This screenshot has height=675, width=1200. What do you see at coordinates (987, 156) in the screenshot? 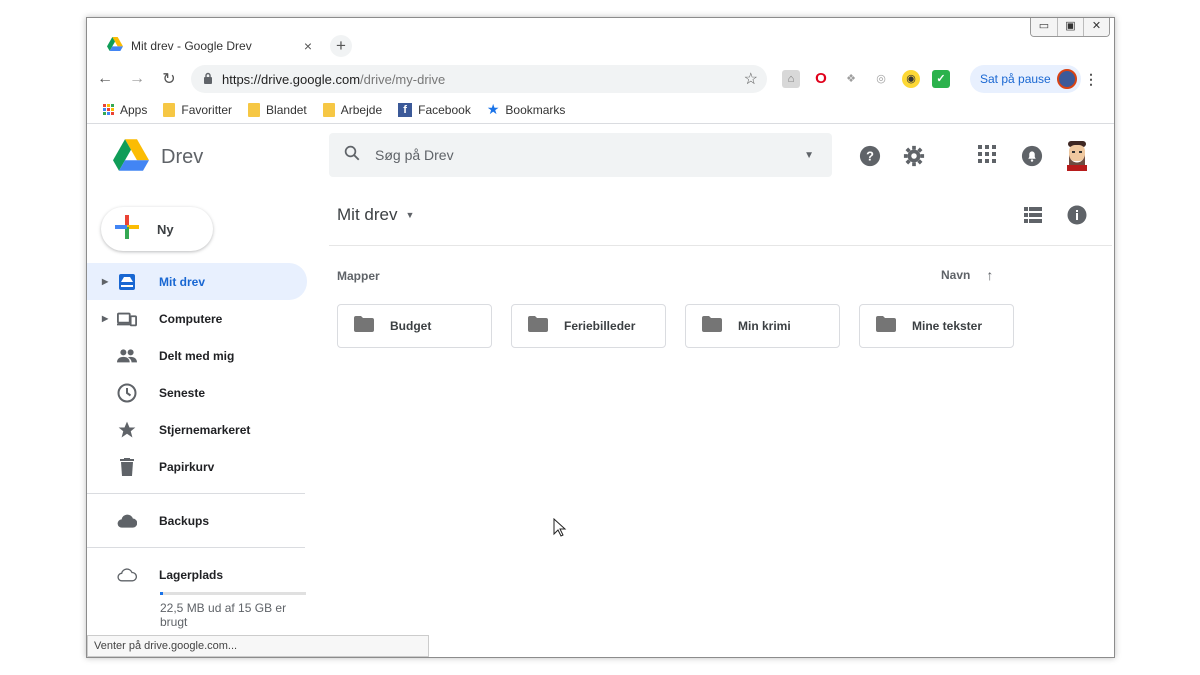
I see `google-apps-grid-icon` at bounding box center [987, 156].